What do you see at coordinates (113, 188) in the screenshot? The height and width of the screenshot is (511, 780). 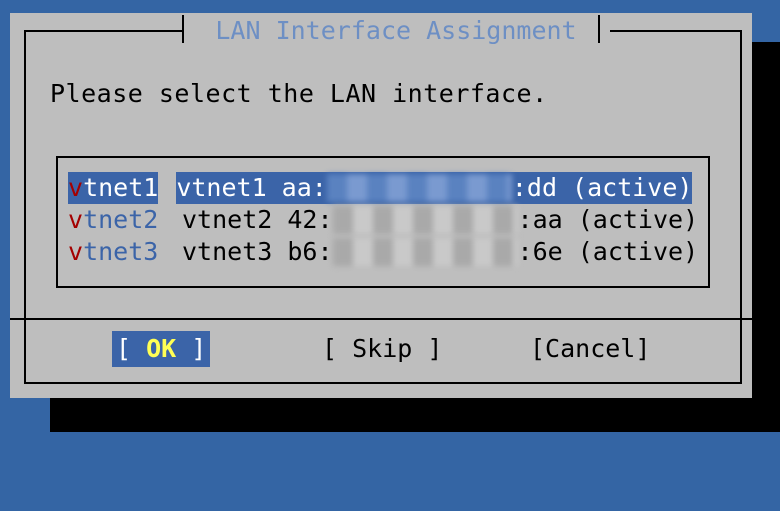 I see `list-item-tag: vtnet1` at bounding box center [113, 188].